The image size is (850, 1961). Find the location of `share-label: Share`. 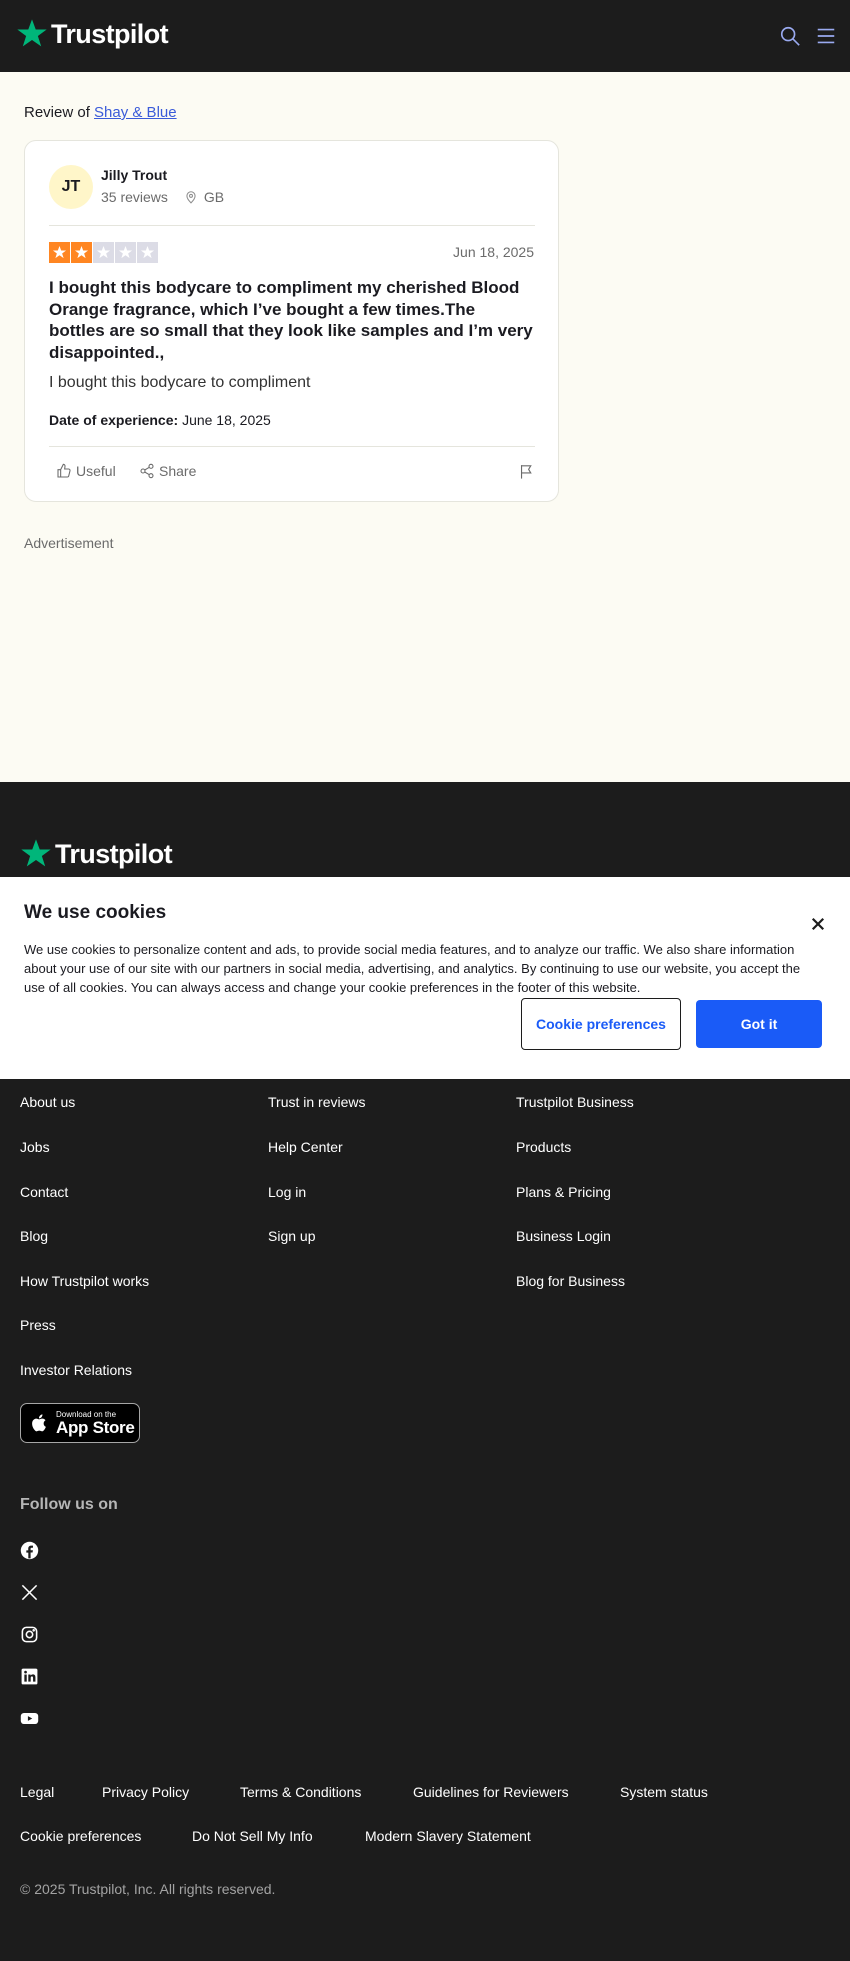

share-label: Share is located at coordinates (178, 471).